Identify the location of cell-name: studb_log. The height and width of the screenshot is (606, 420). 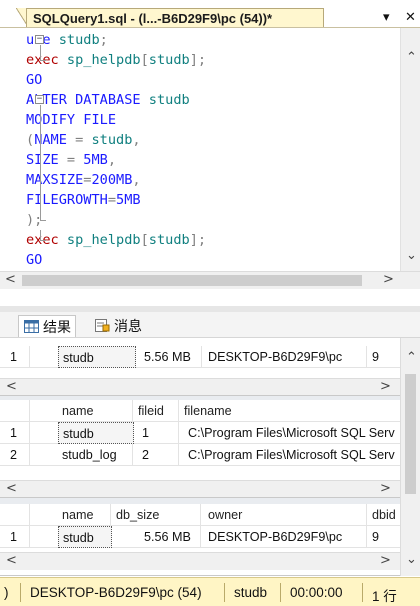
(95, 455).